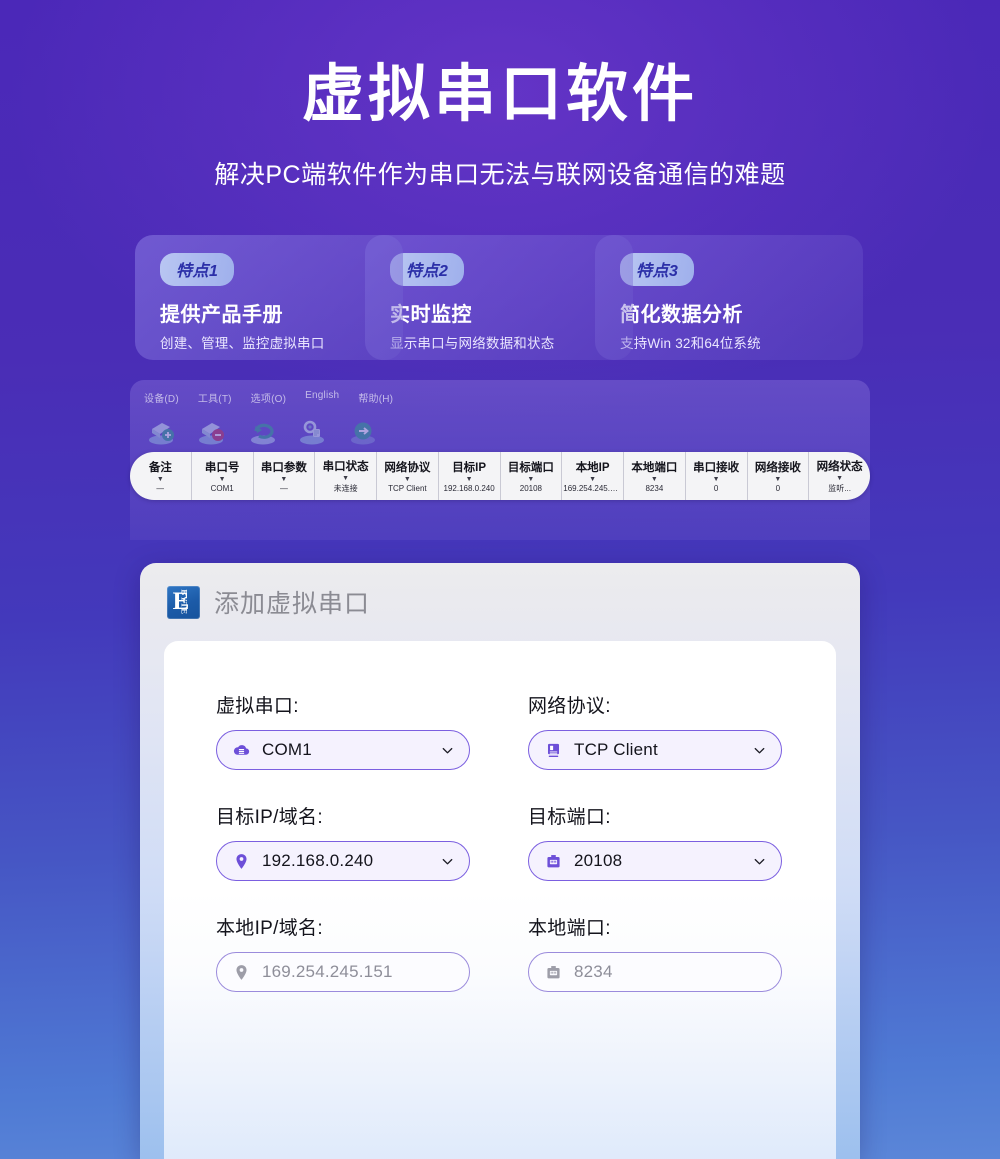 The image size is (1000, 1159). What do you see at coordinates (655, 972) in the screenshot?
I see `local-port-input: 8234` at bounding box center [655, 972].